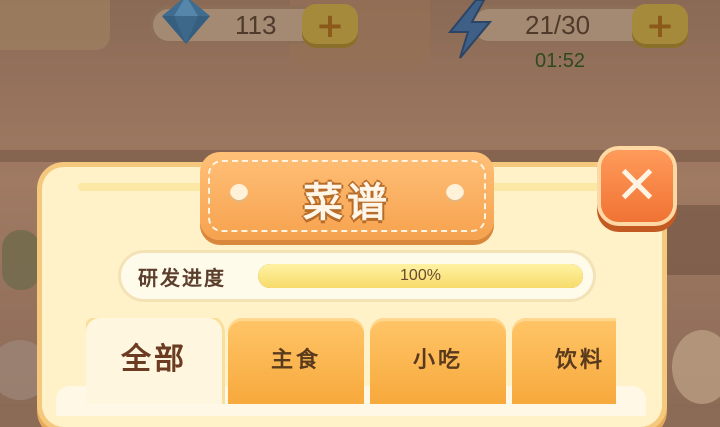 The height and width of the screenshot is (427, 720). I want to click on energy-counter: 21/30 +, so click(579, 26).